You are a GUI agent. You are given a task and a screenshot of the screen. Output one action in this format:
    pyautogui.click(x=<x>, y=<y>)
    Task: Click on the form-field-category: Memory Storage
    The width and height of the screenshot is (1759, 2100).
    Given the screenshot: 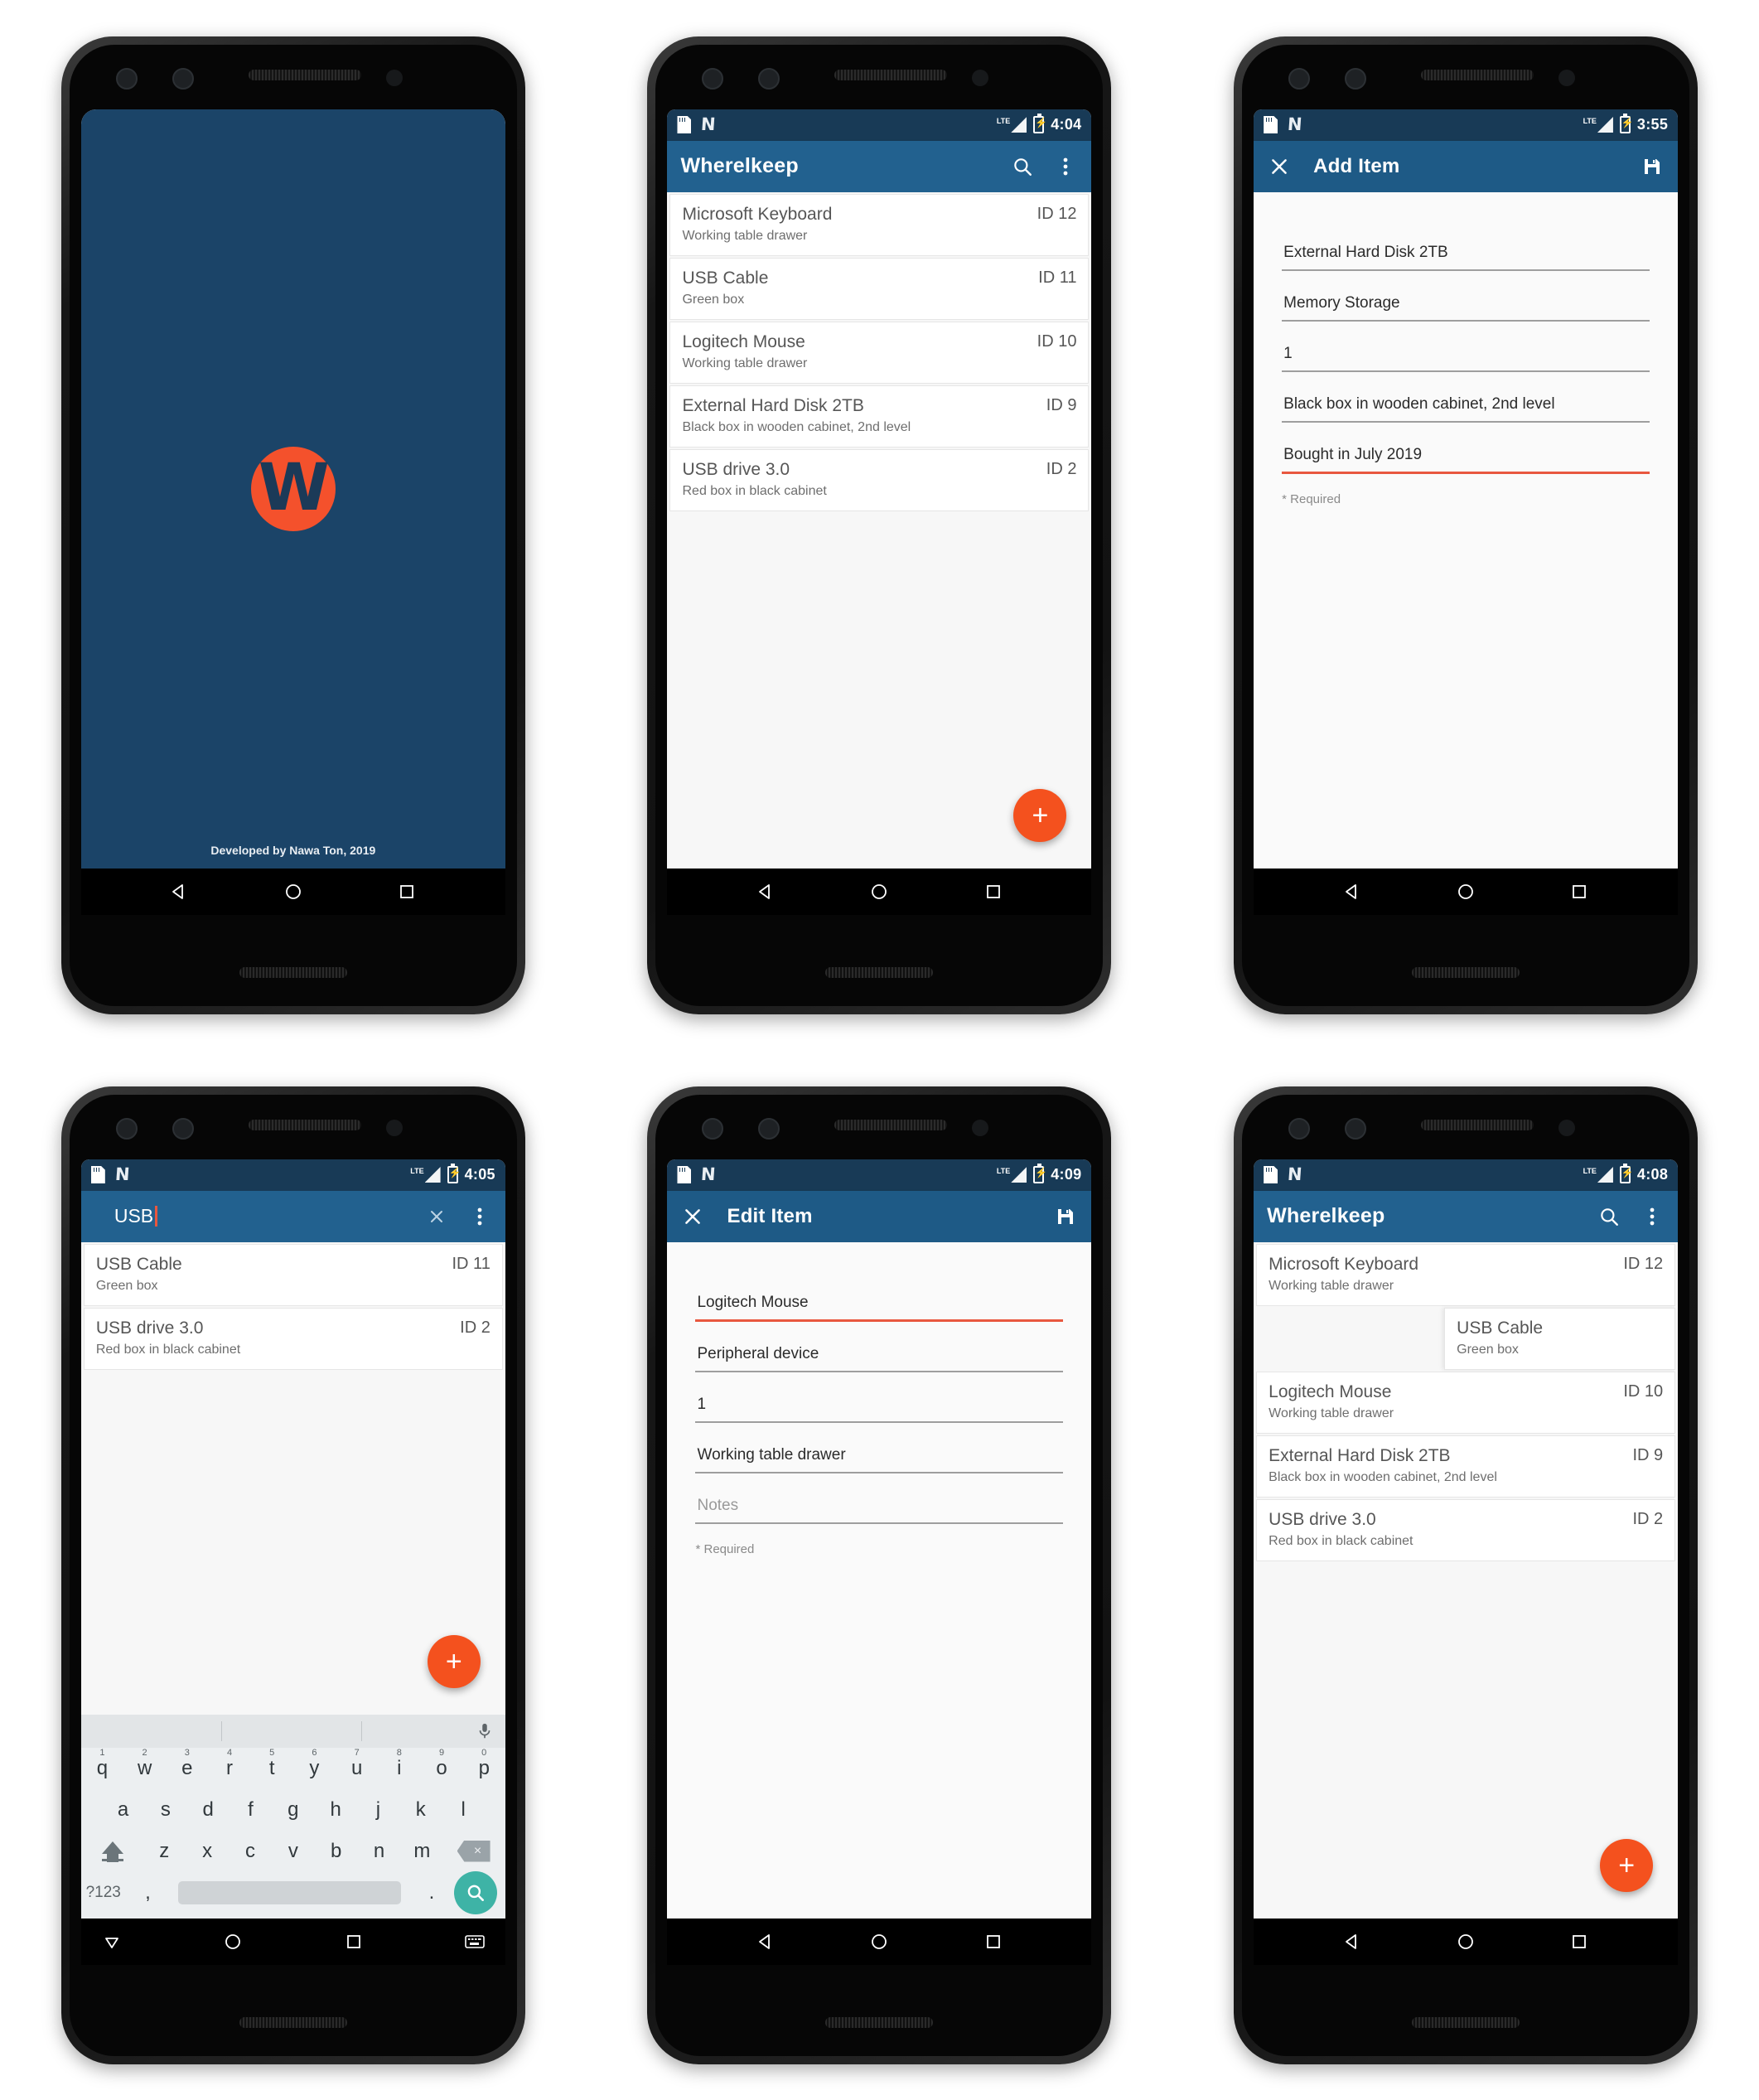 What is the action you would take?
    pyautogui.click(x=1466, y=306)
    